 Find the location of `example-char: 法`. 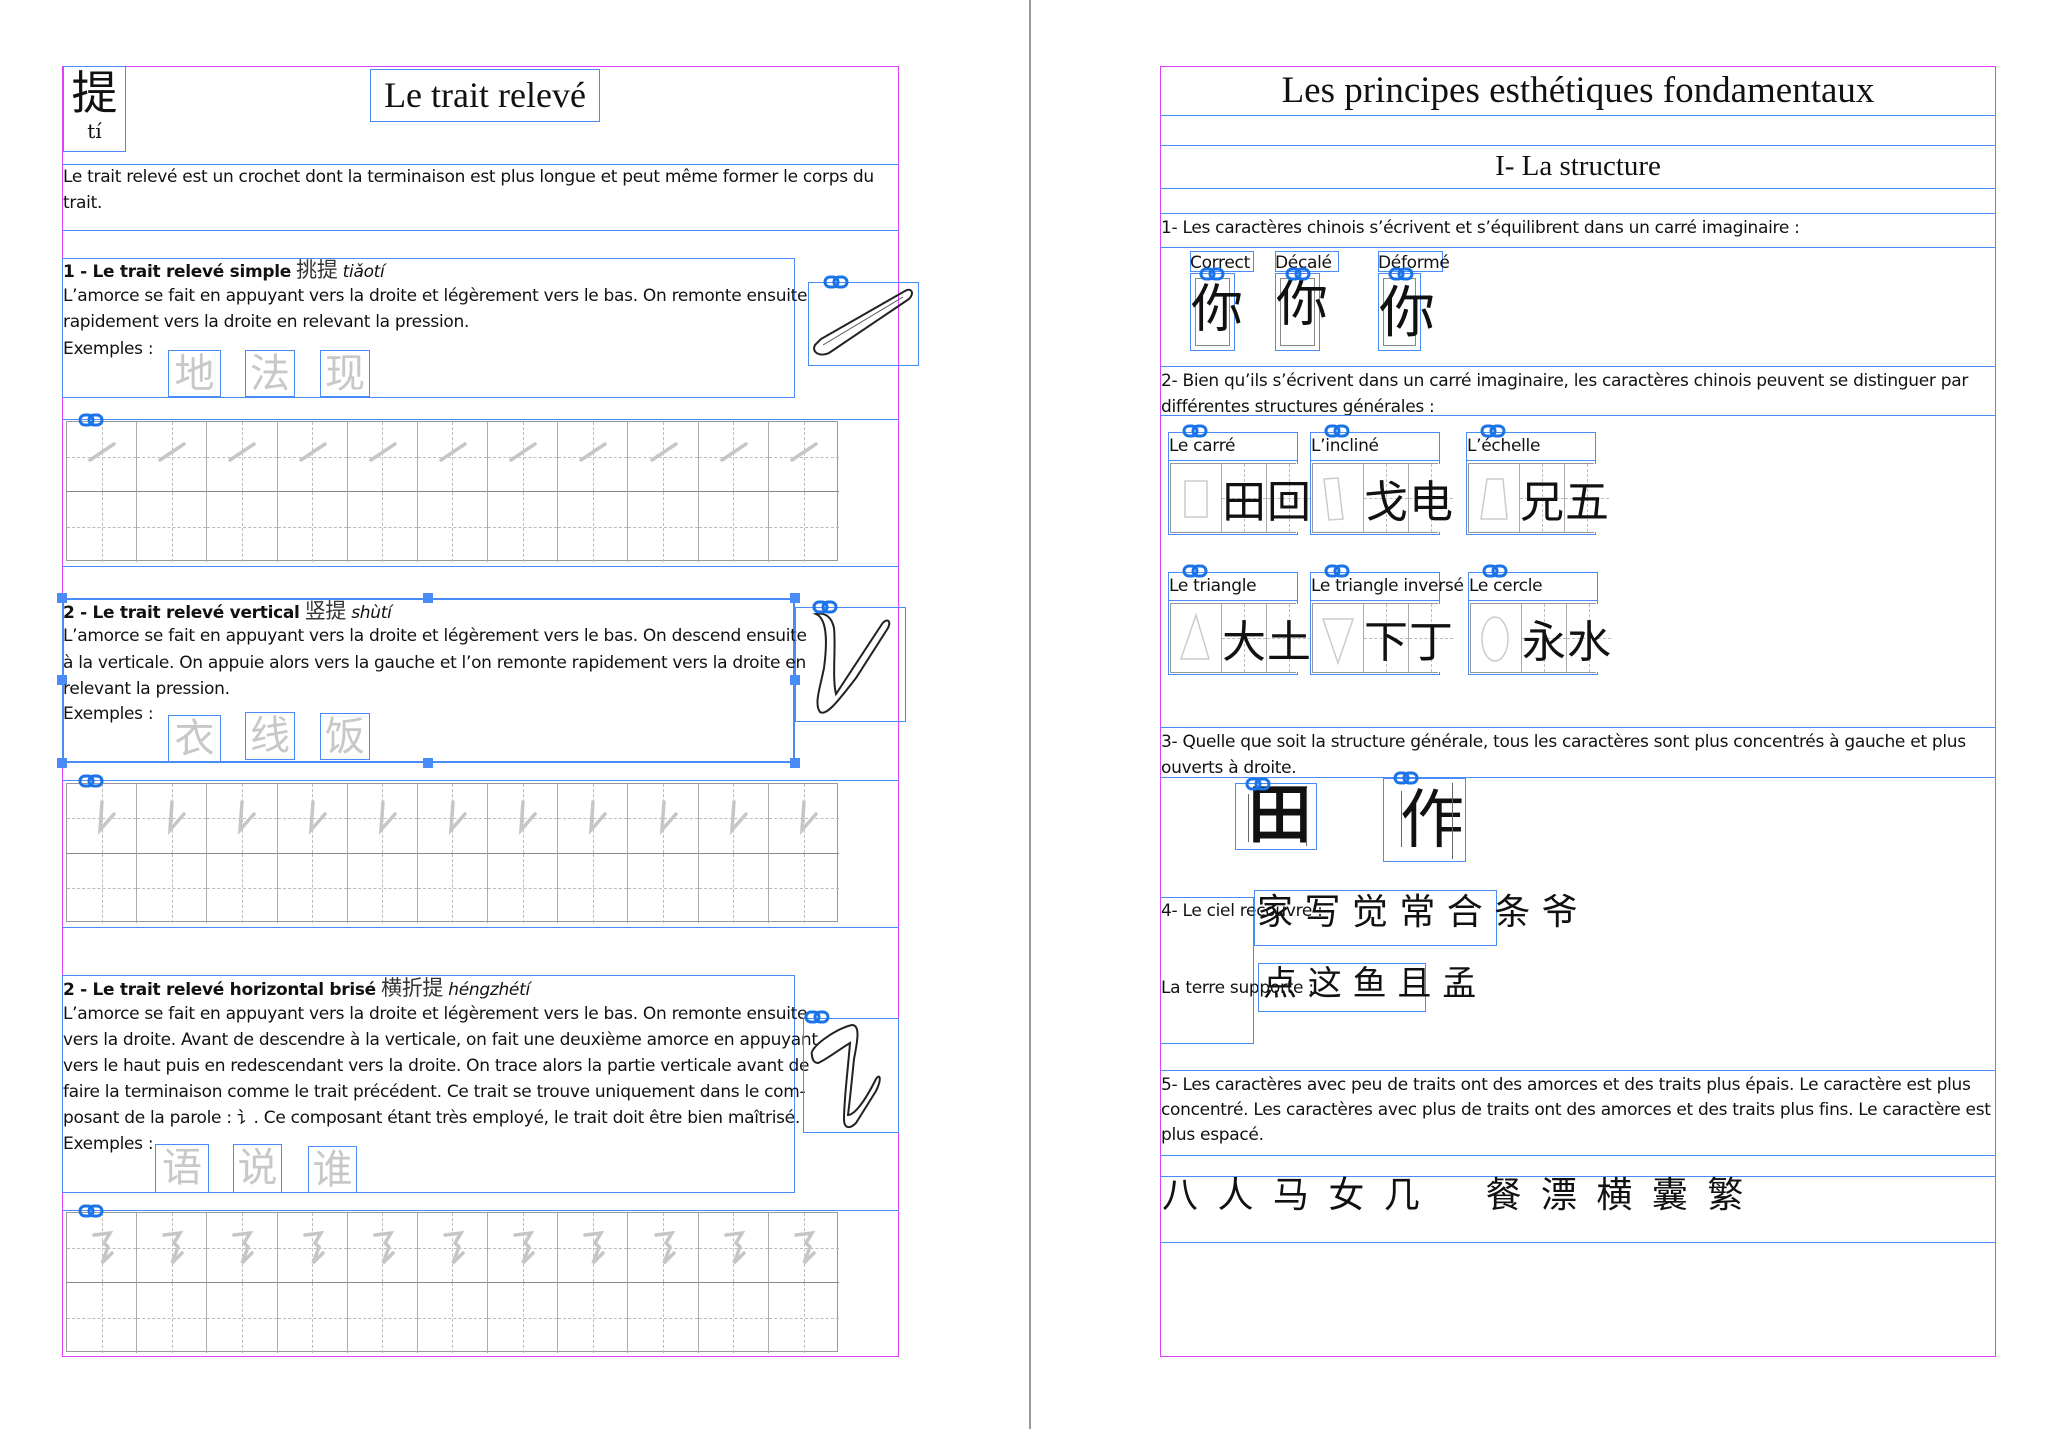

example-char: 法 is located at coordinates (270, 373).